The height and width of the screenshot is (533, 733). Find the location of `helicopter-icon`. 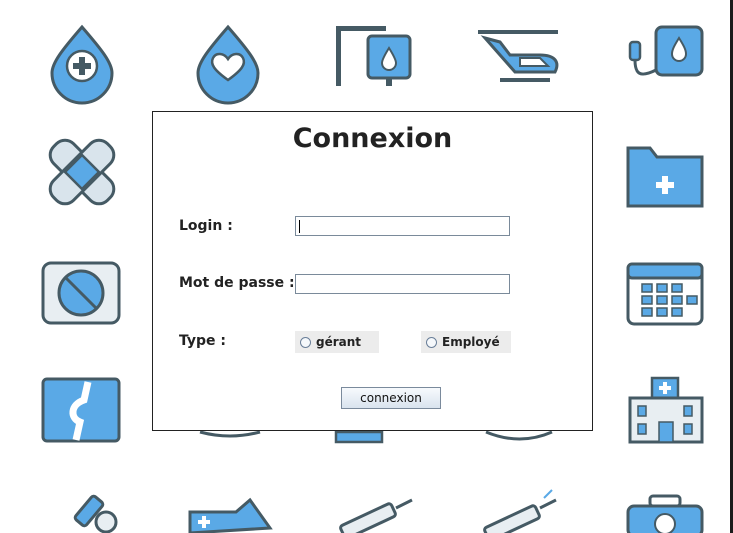

helicopter-icon is located at coordinates (518, 56).